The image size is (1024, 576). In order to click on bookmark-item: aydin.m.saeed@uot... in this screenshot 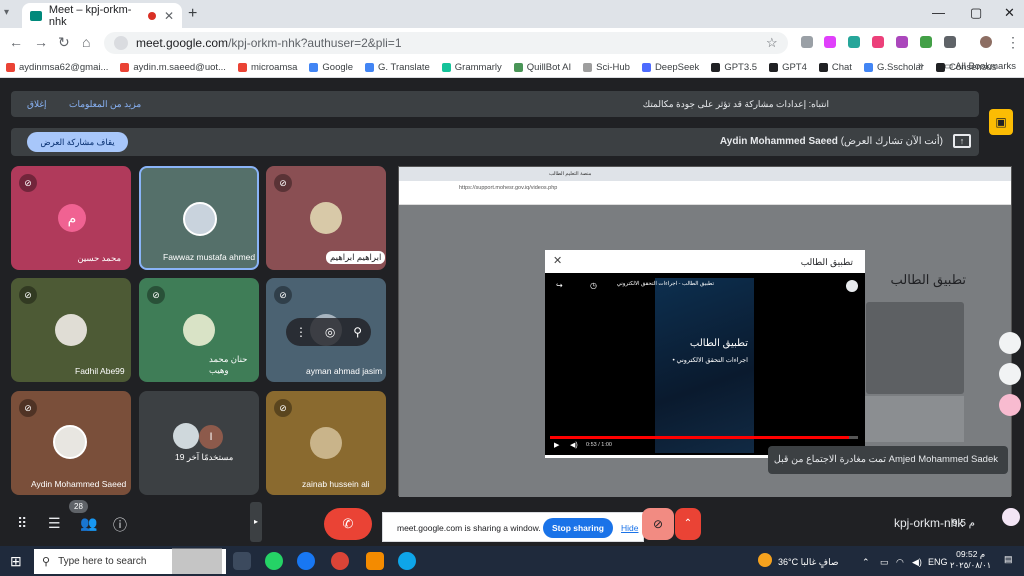, I will do `click(173, 67)`.